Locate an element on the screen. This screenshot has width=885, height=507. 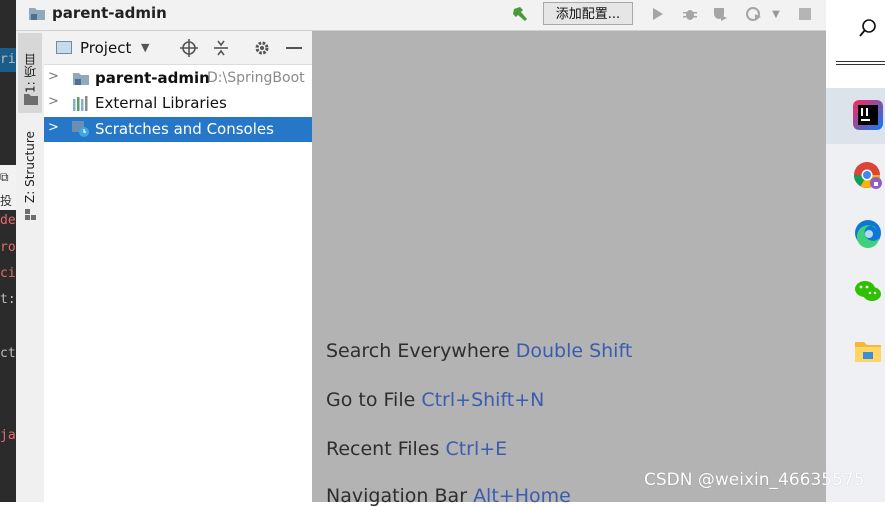
minimize-icon is located at coordinates (294, 48).